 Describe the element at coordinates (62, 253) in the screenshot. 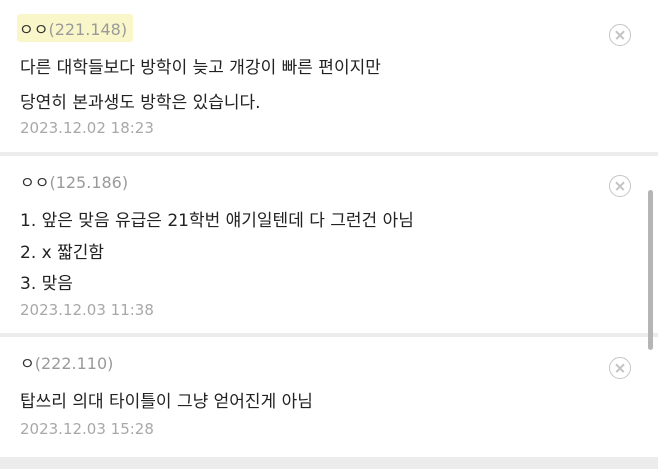

I see `comment-text-line: 2. x 짧긴함` at that location.